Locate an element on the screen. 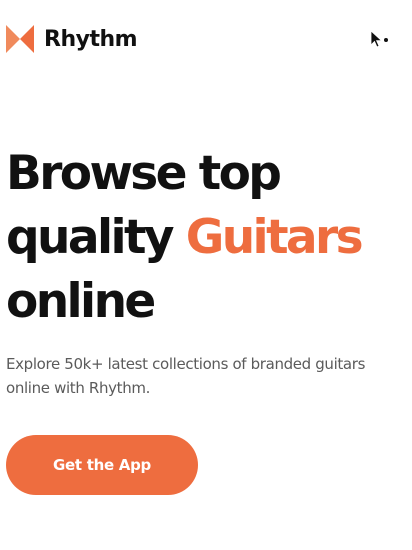  site-header: Rhythm is located at coordinates (206, 40).